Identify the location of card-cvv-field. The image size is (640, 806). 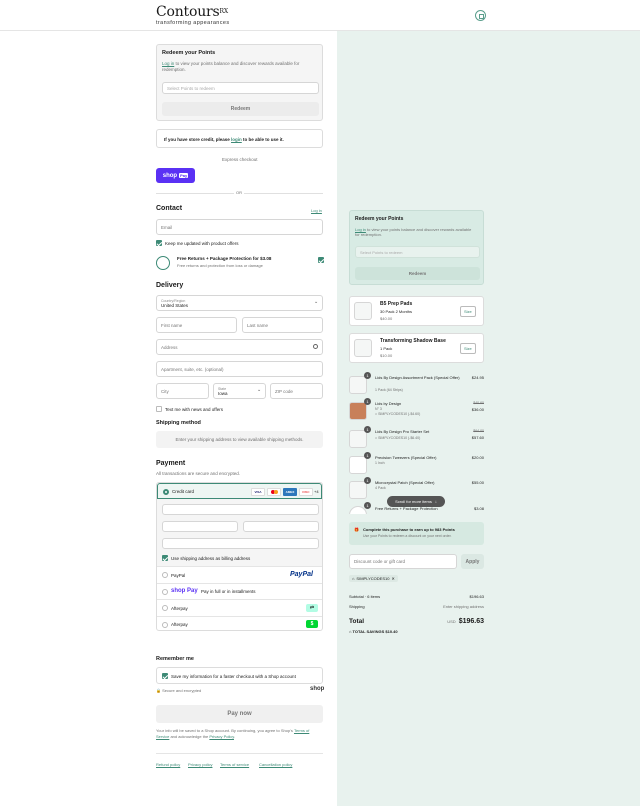
(281, 526).